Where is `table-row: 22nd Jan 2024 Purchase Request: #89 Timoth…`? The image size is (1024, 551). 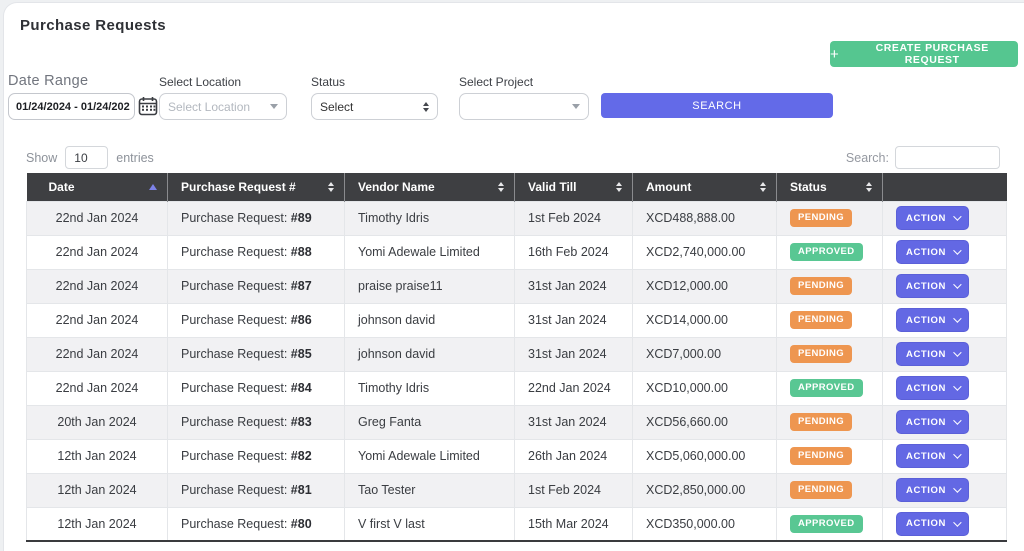 table-row: 22nd Jan 2024 Purchase Request: #89 Timoth… is located at coordinates (516, 218).